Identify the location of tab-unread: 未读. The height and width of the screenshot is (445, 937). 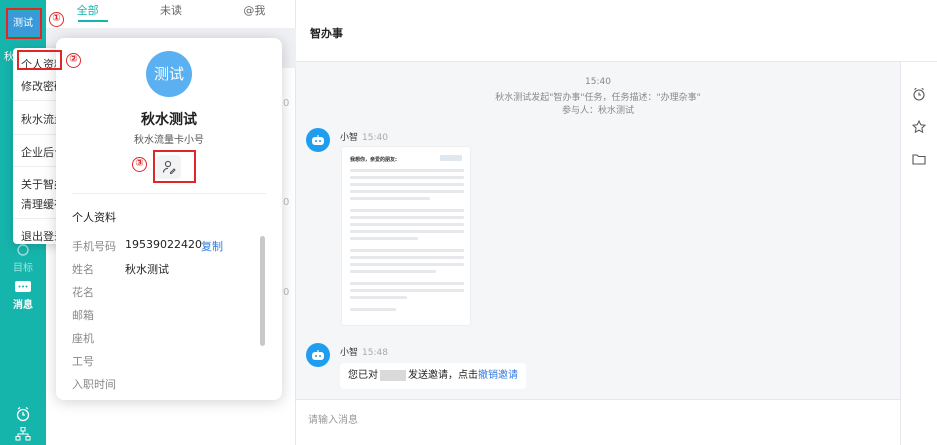
(170, 13).